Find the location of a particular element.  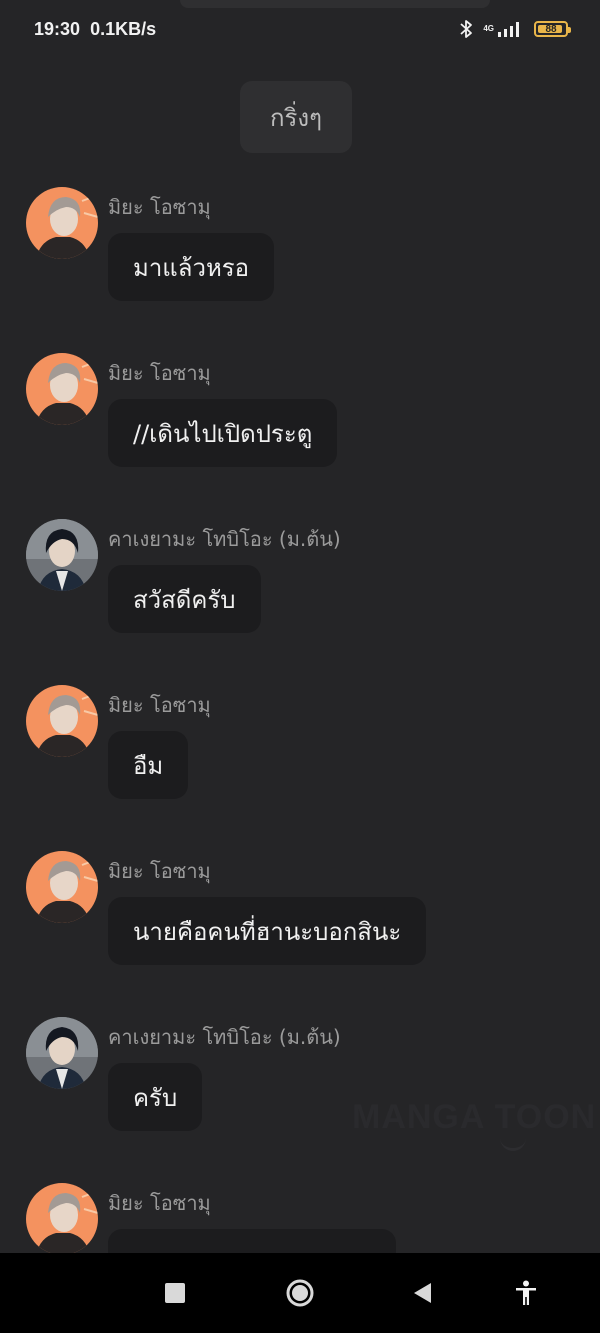

back-button is located at coordinates (422, 1293).